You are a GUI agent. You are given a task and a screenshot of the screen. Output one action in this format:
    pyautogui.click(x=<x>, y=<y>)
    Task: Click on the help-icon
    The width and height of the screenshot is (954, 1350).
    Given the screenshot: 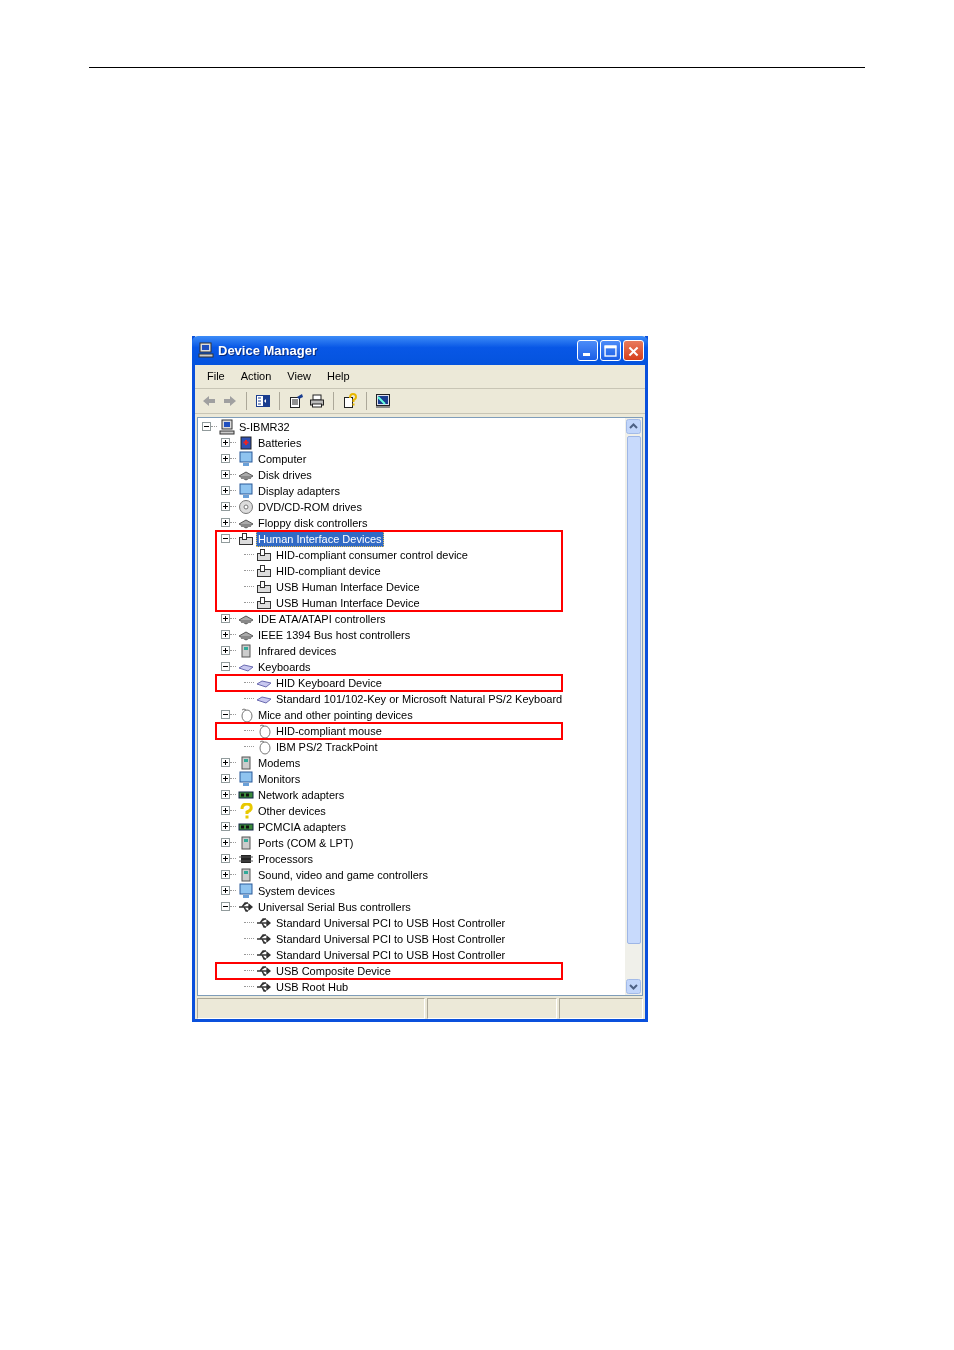 What is the action you would take?
    pyautogui.click(x=350, y=400)
    